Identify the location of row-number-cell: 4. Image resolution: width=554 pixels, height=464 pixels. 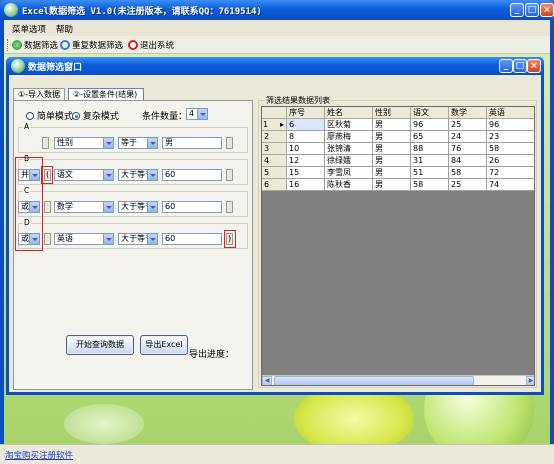
(274, 161).